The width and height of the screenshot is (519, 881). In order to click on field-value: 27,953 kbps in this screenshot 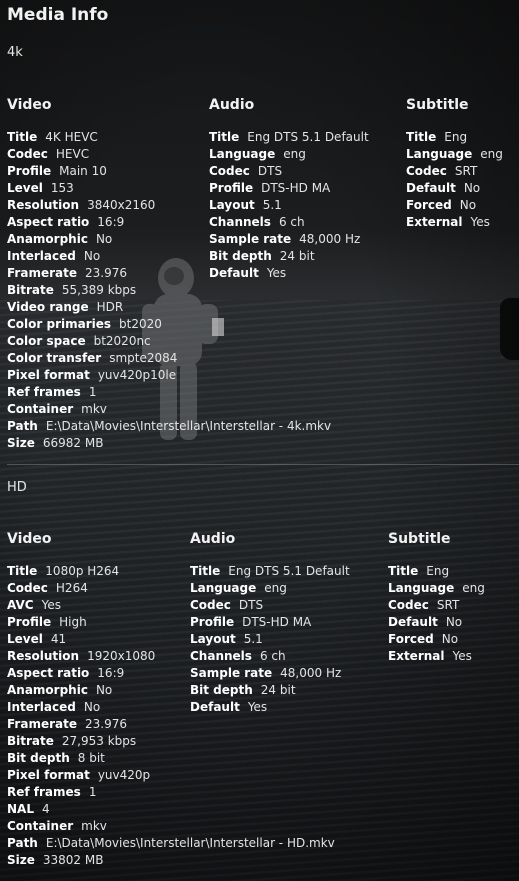, I will do `click(99, 741)`.